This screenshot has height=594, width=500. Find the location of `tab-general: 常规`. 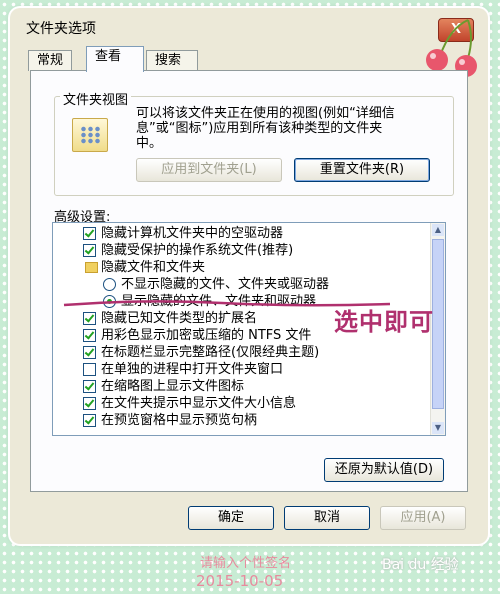

tab-general: 常规 is located at coordinates (50, 60).